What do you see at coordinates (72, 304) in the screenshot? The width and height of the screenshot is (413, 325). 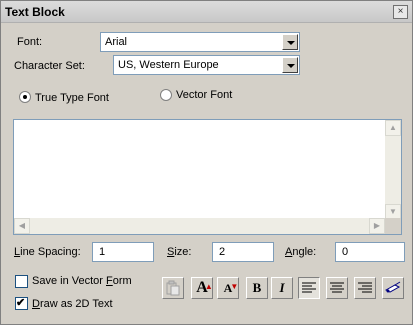 I see `draw-2d-text-label: Draw as 2D Text` at bounding box center [72, 304].